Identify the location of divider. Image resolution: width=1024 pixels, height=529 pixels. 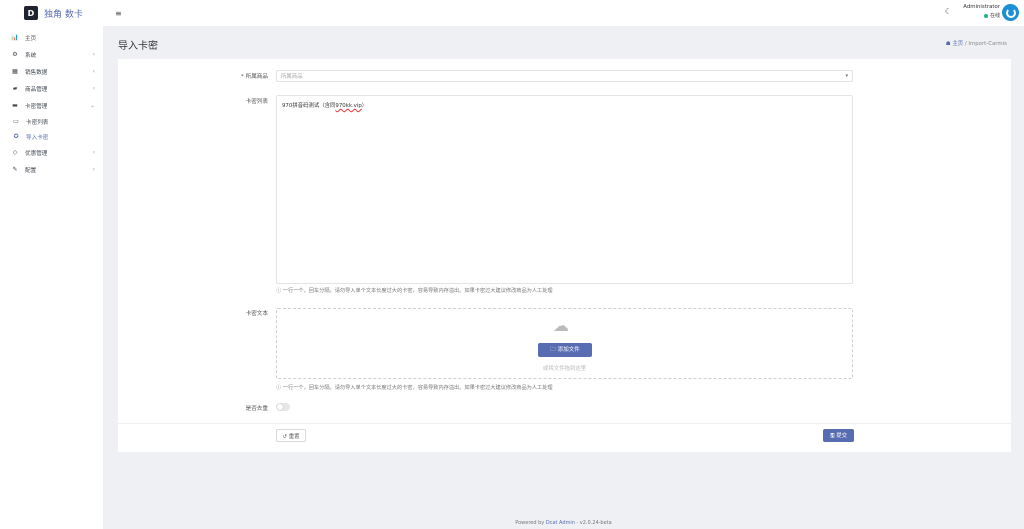
(564, 423).